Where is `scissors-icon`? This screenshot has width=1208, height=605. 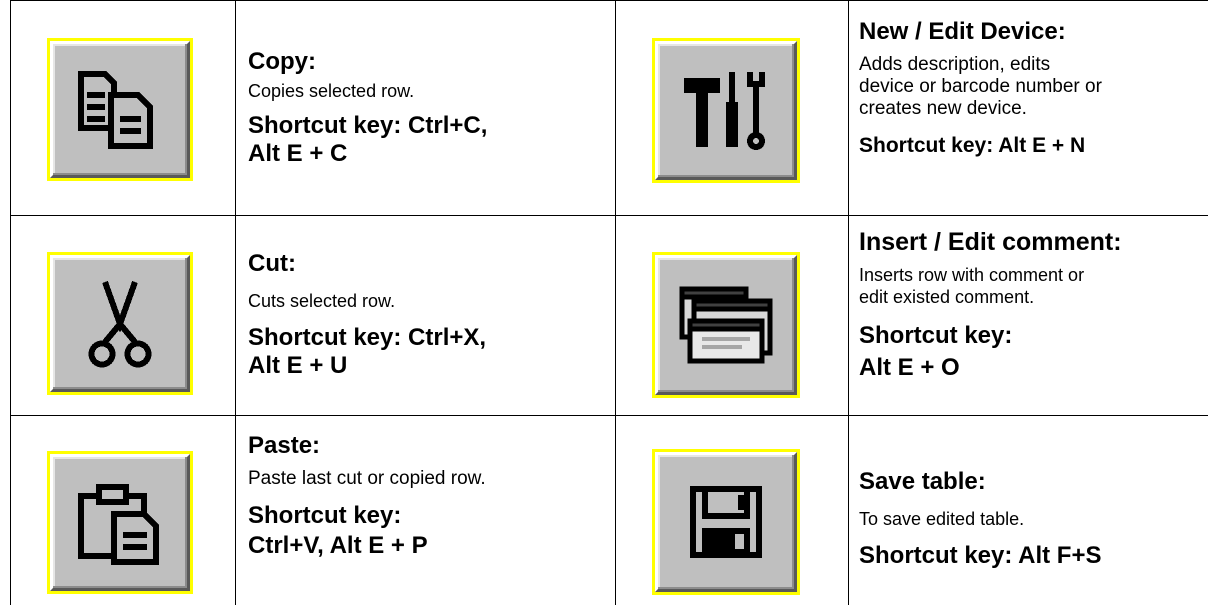
scissors-icon is located at coordinates (120, 323).